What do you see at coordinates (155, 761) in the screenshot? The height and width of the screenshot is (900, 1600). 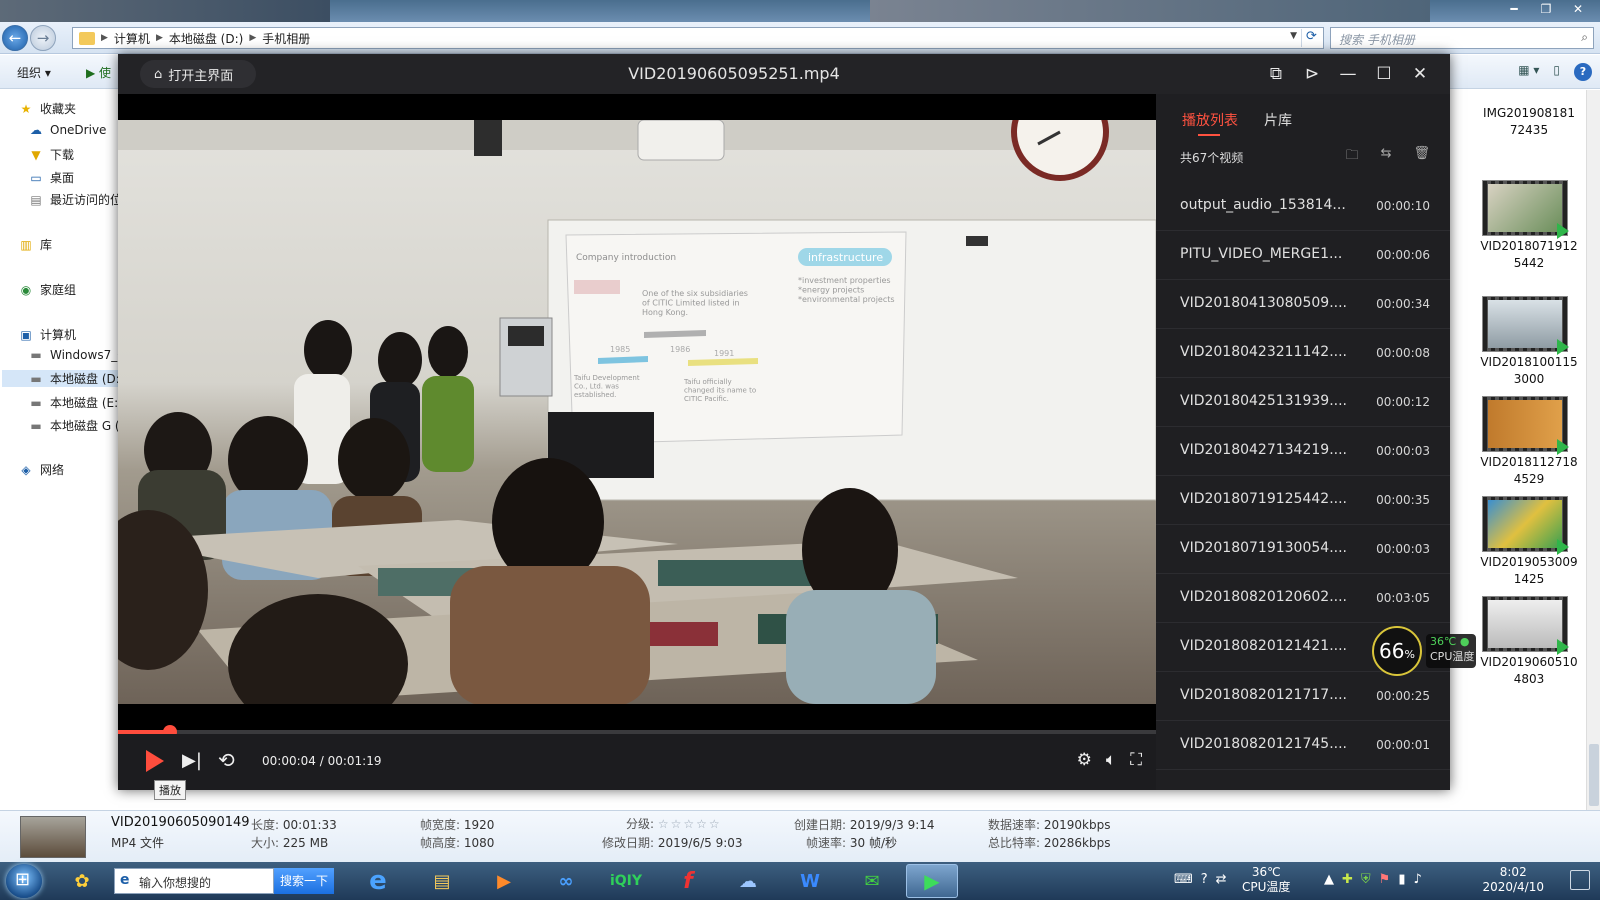 I see `play-icon` at bounding box center [155, 761].